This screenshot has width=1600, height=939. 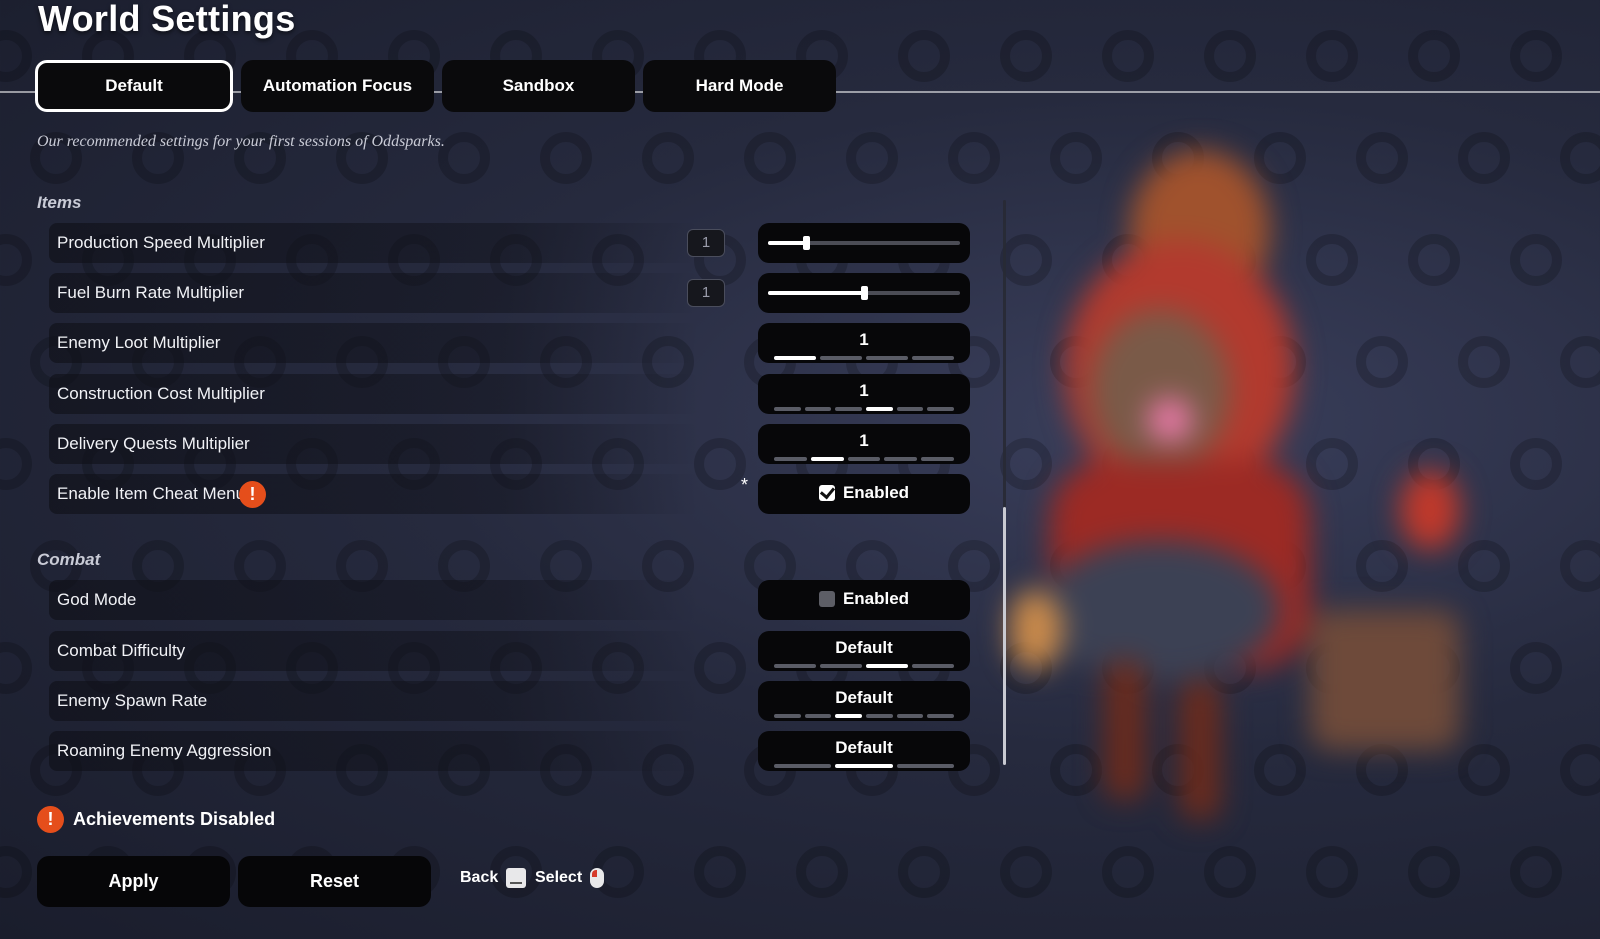 What do you see at coordinates (514, 494) in the screenshot?
I see `setting-row-item-cheat-menu: Enable Item Cheat Menu ! * Enabled` at bounding box center [514, 494].